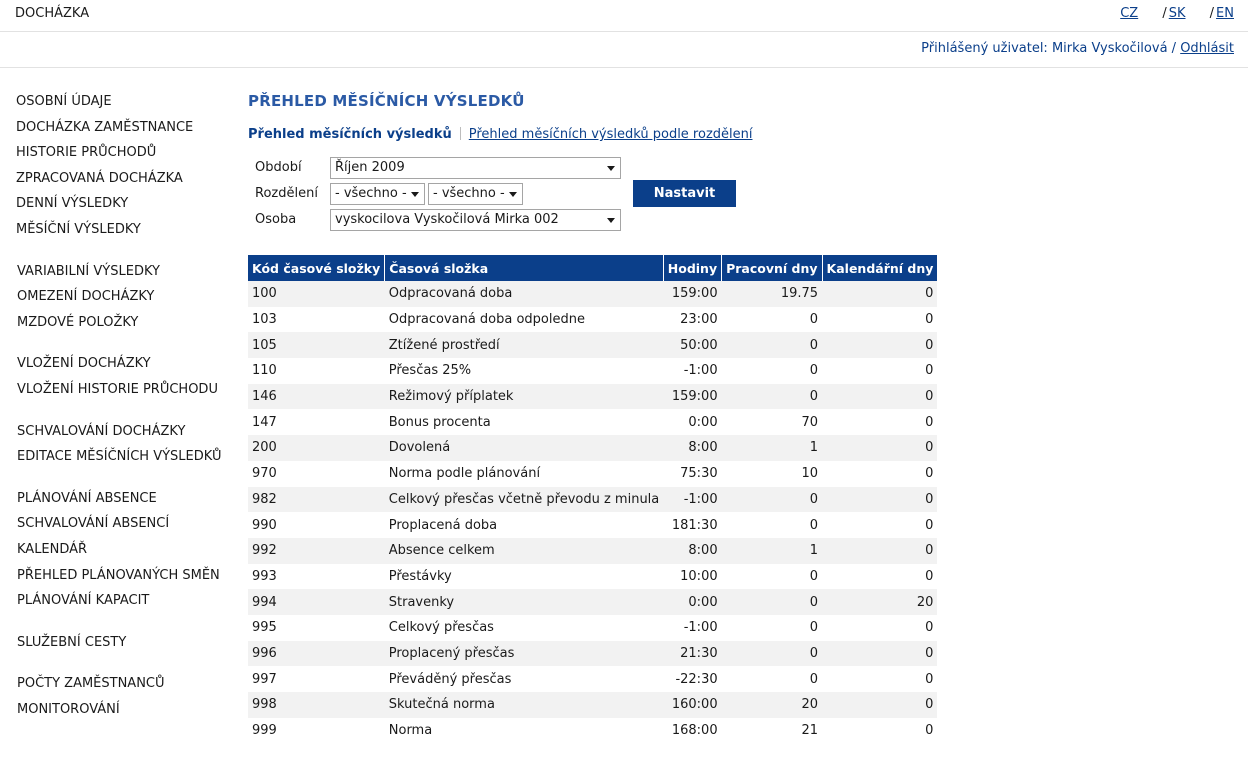  I want to click on cell-code: 100, so click(316, 294).